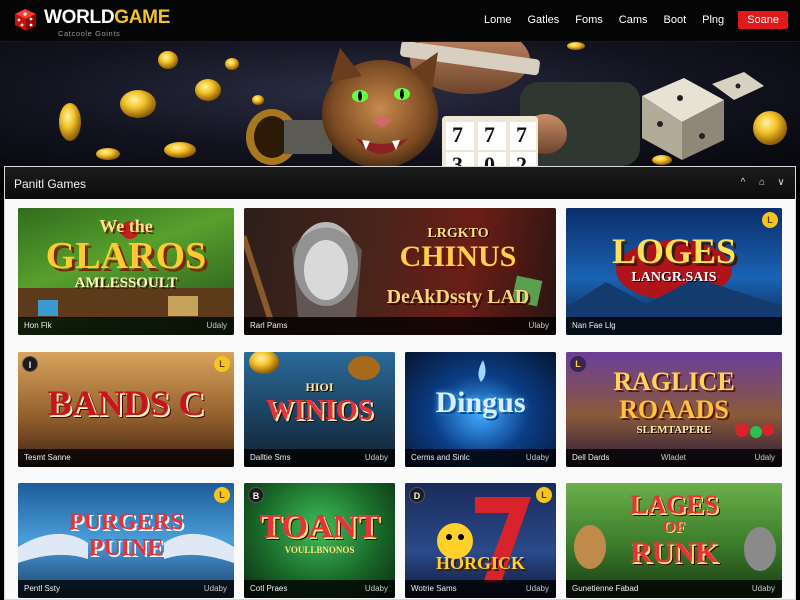  What do you see at coordinates (107, 17) in the screenshot?
I see `logo-wordmark: WORLDGAME` at bounding box center [107, 17].